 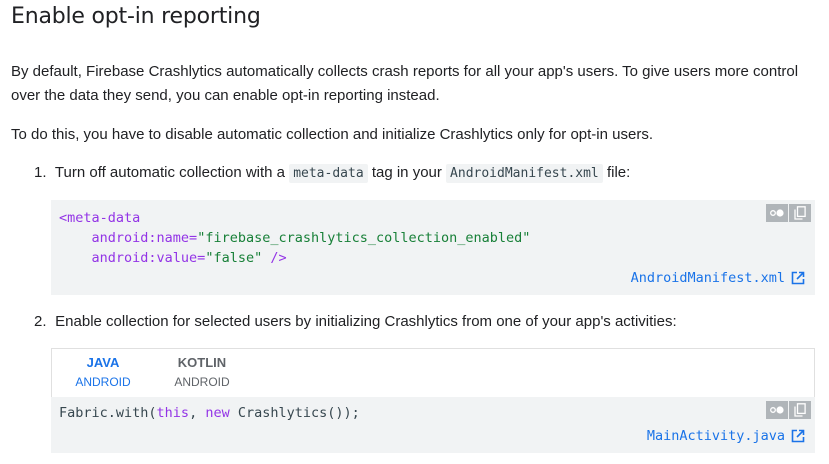 What do you see at coordinates (524, 173) in the screenshot?
I see `inline-code-manifest: AndroidManifest.xml` at bounding box center [524, 173].